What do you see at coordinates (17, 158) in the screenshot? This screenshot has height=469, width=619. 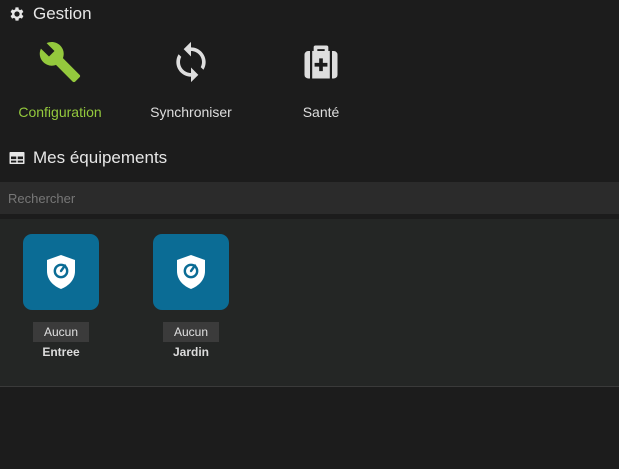 I see `table-icon` at bounding box center [17, 158].